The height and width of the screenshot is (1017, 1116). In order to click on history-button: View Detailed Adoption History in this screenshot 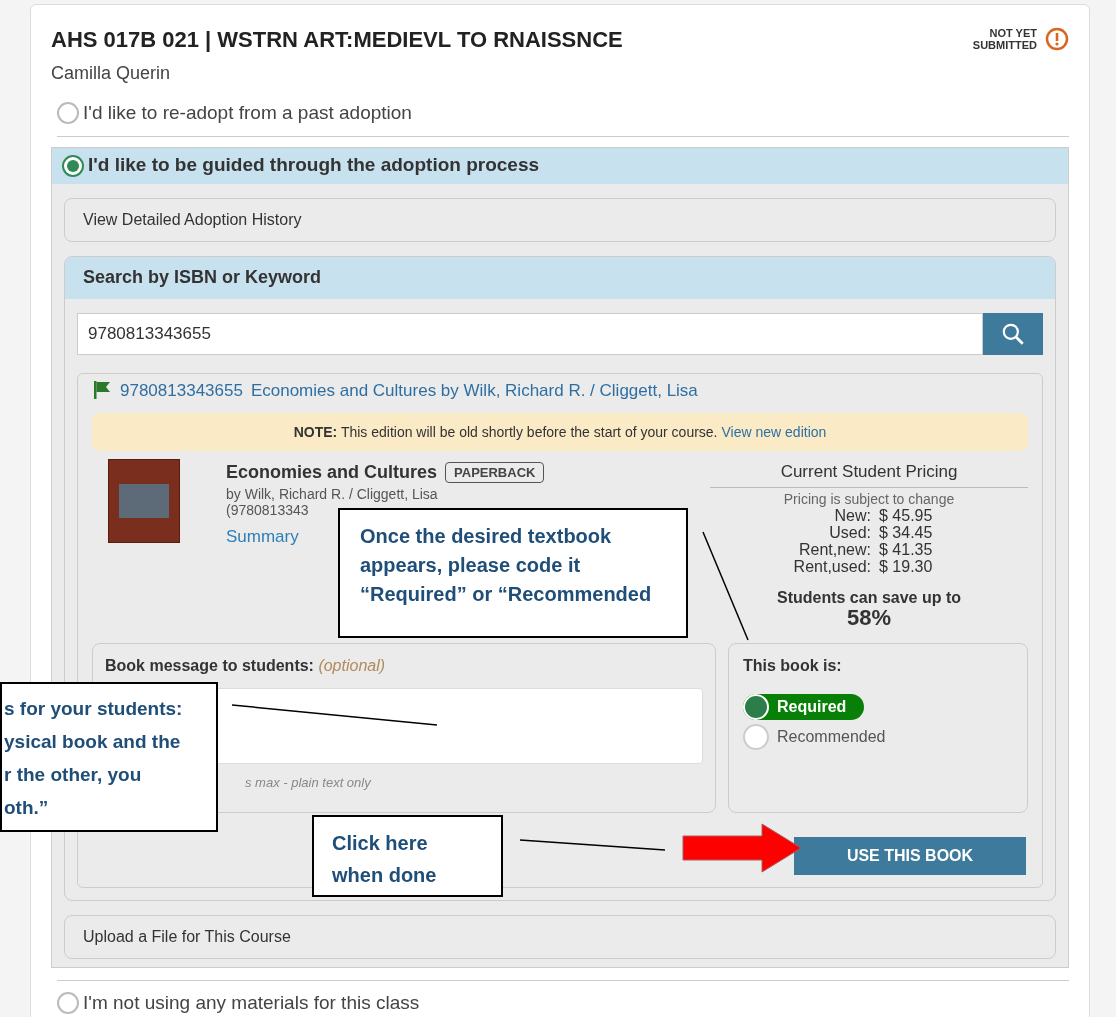, I will do `click(560, 219)`.